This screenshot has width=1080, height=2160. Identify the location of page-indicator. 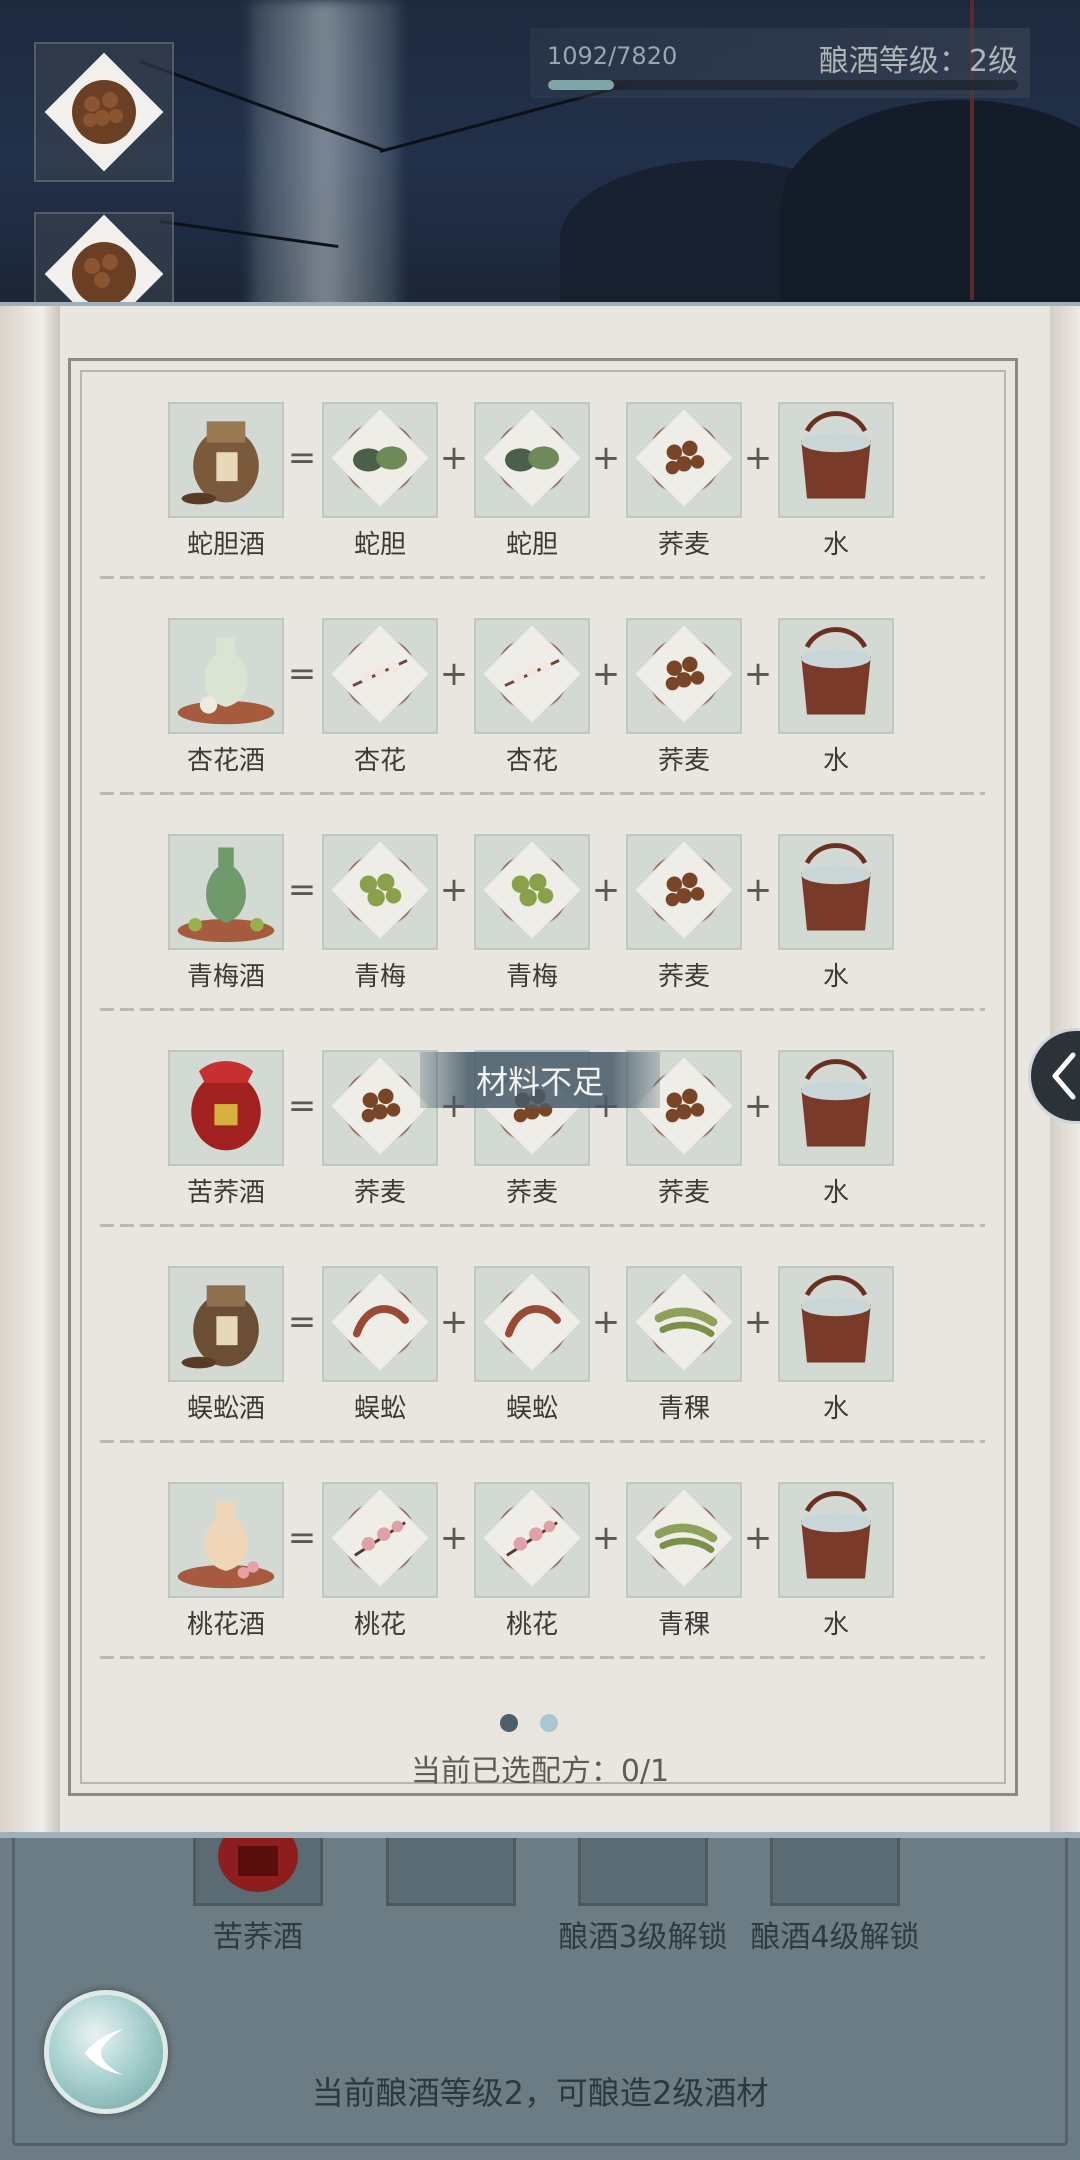
(529, 1723).